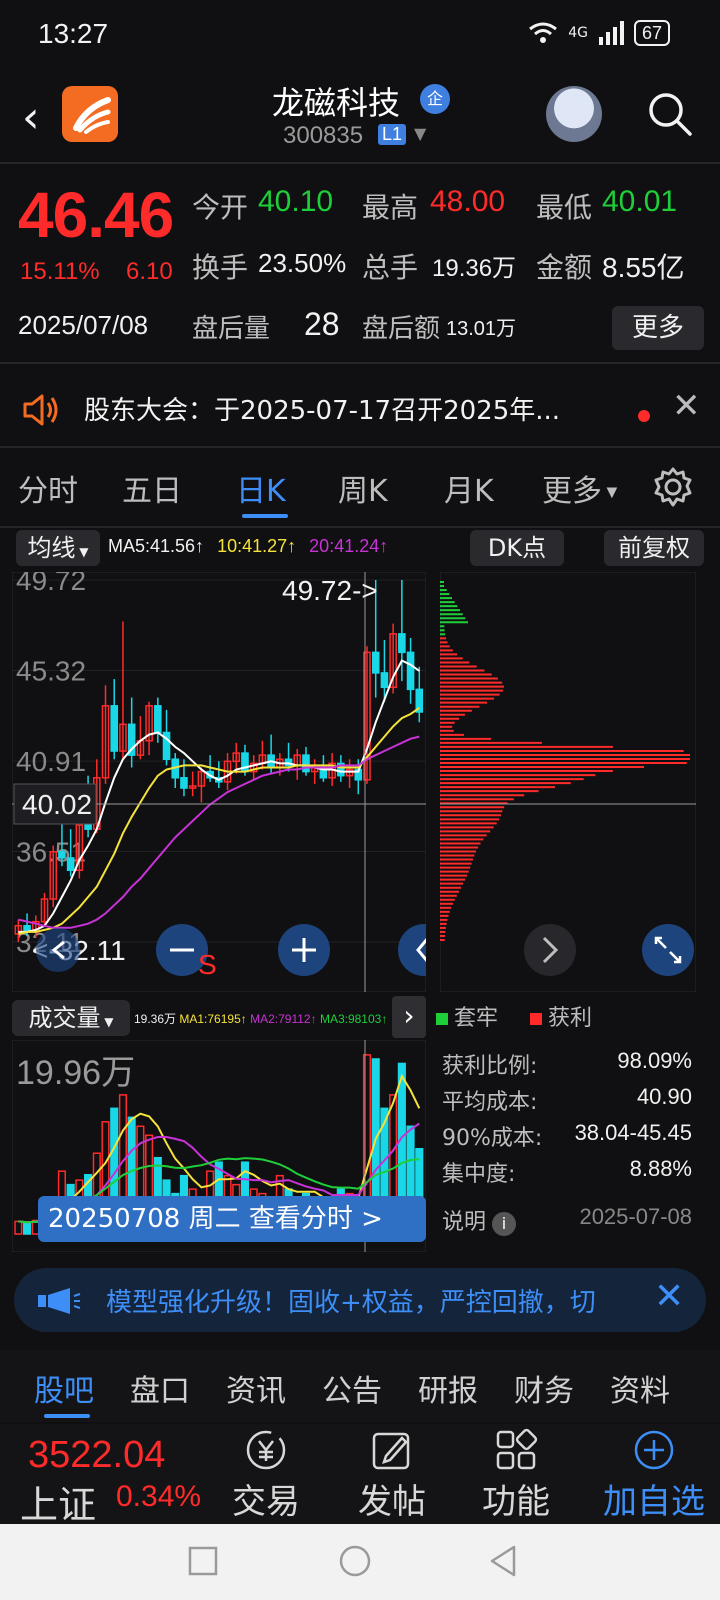  Describe the element at coordinates (479, 1174) in the screenshot. I see `stat-label: 集中度:` at that location.